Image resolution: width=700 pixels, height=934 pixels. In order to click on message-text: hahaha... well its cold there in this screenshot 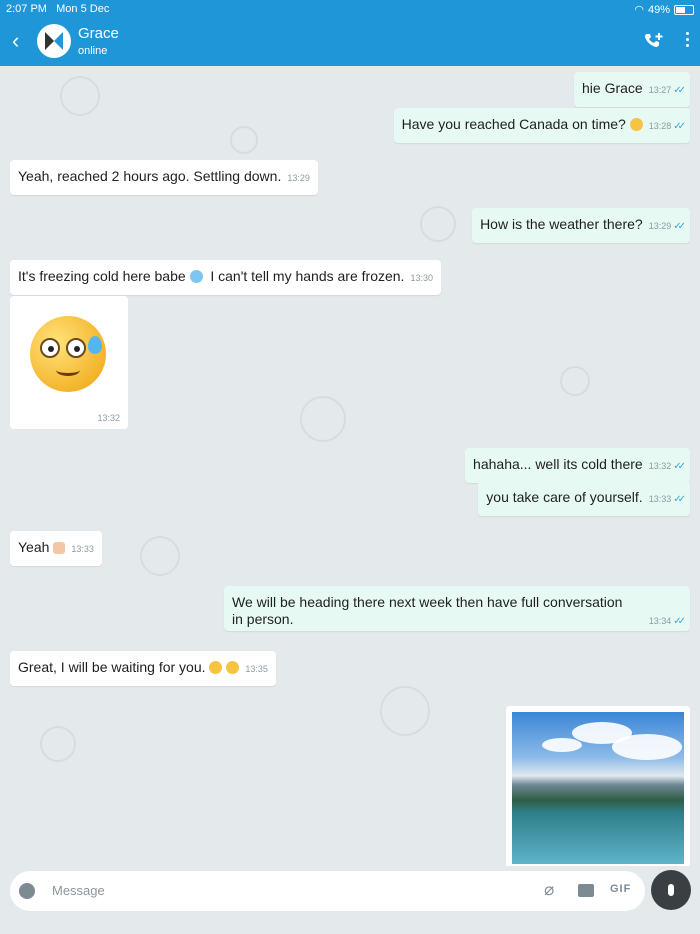, I will do `click(558, 464)`.